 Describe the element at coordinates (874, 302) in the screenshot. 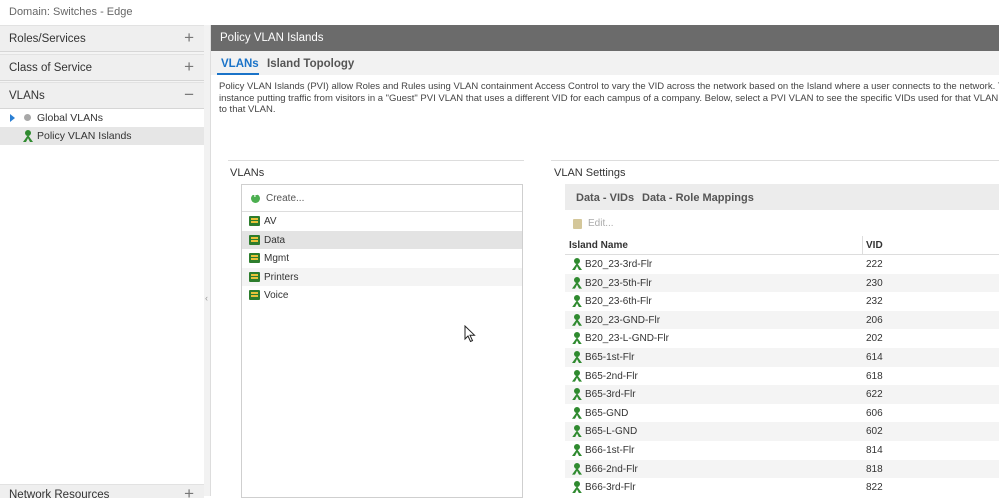

I see `vid-value: 232` at that location.